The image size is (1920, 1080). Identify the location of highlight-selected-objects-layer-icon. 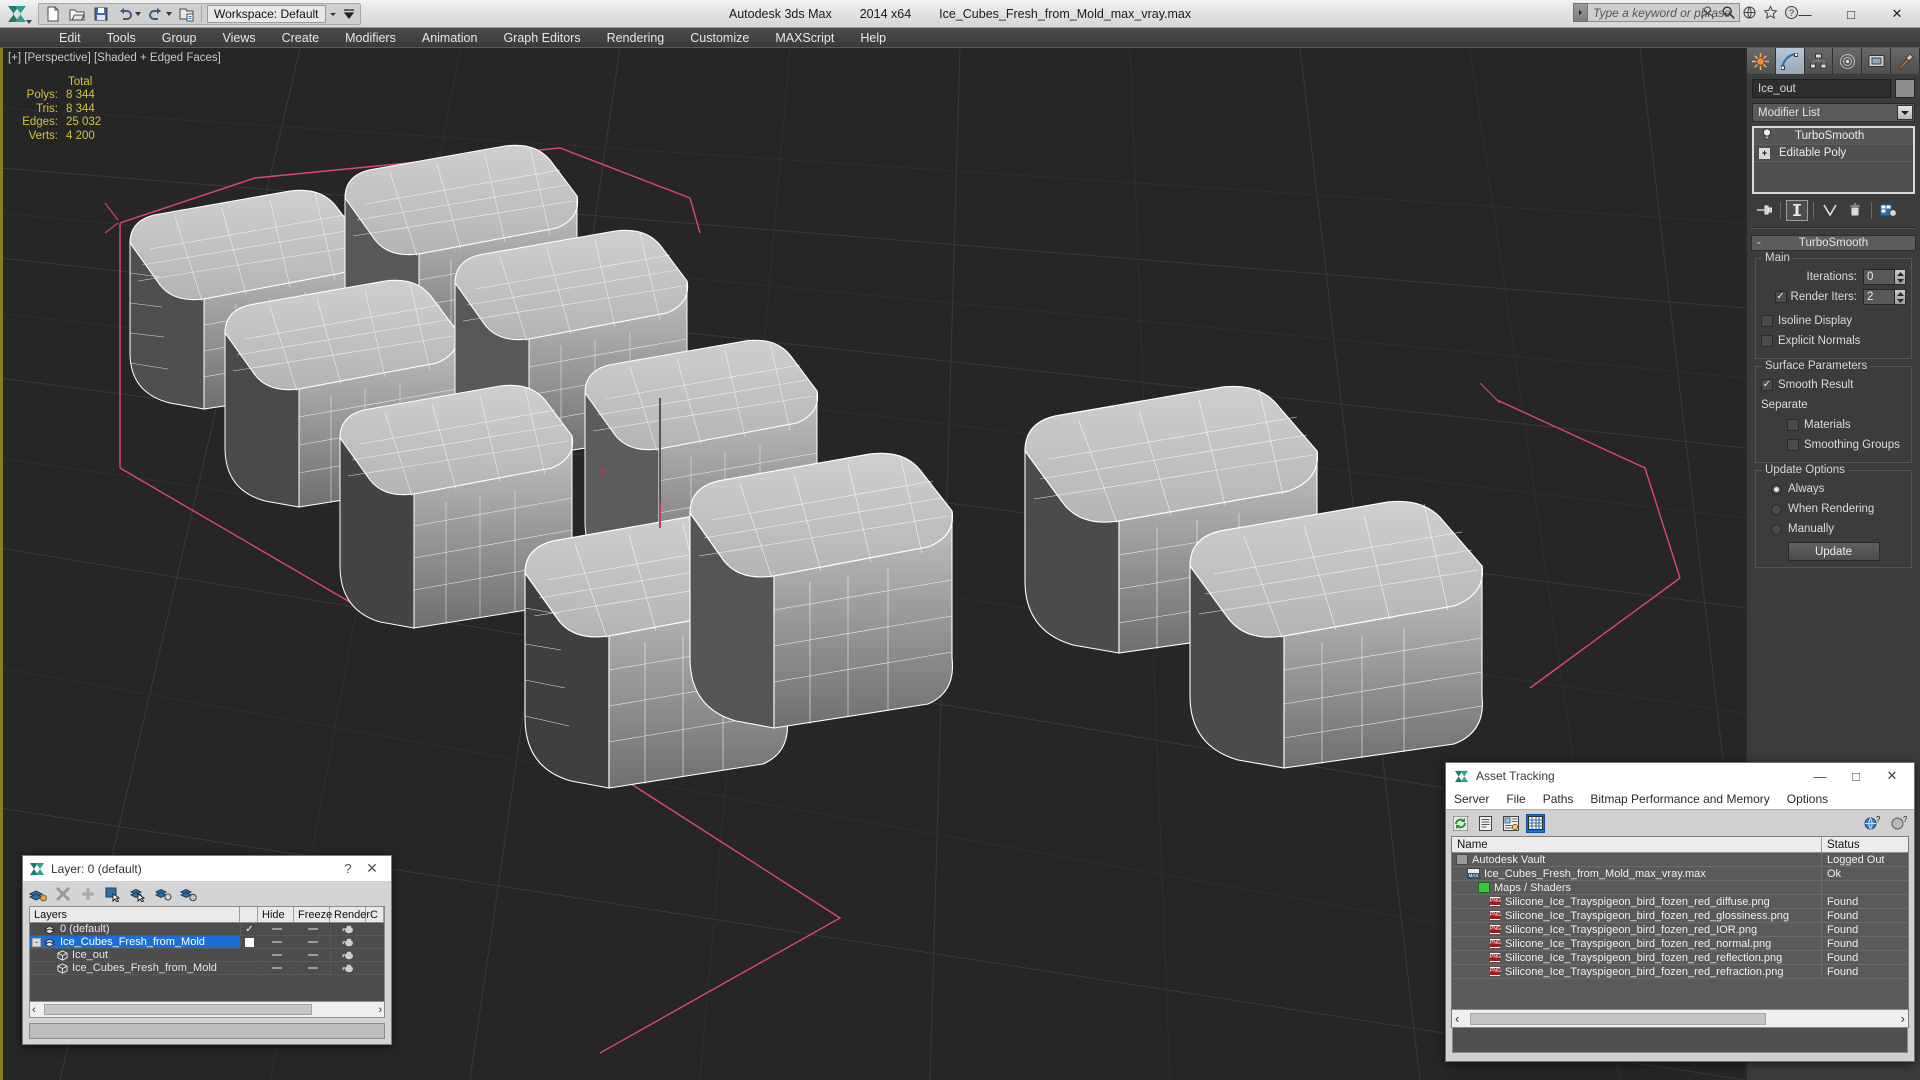
(138, 894).